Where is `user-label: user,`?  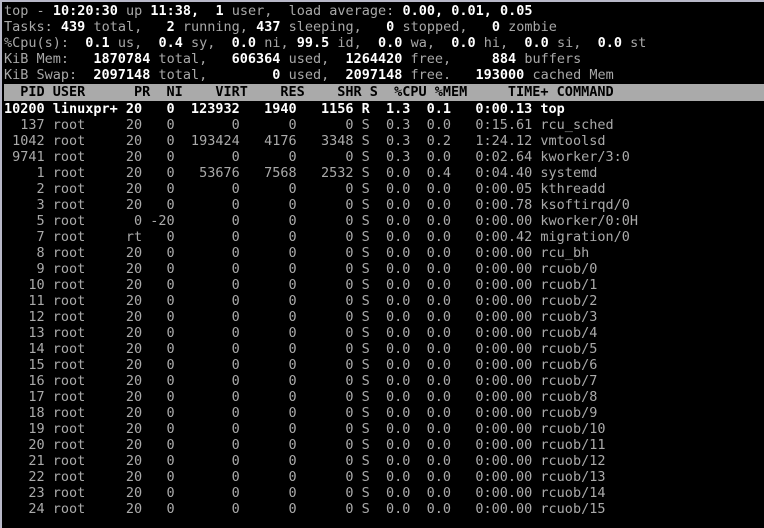
user-label: user, is located at coordinates (252, 11).